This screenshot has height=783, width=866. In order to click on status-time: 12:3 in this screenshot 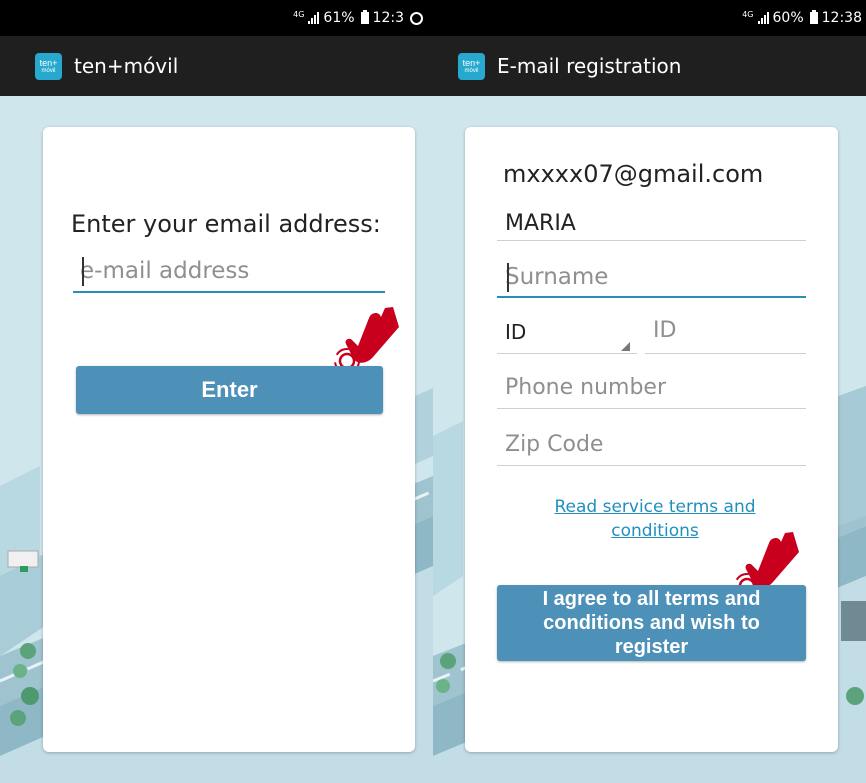, I will do `click(388, 18)`.